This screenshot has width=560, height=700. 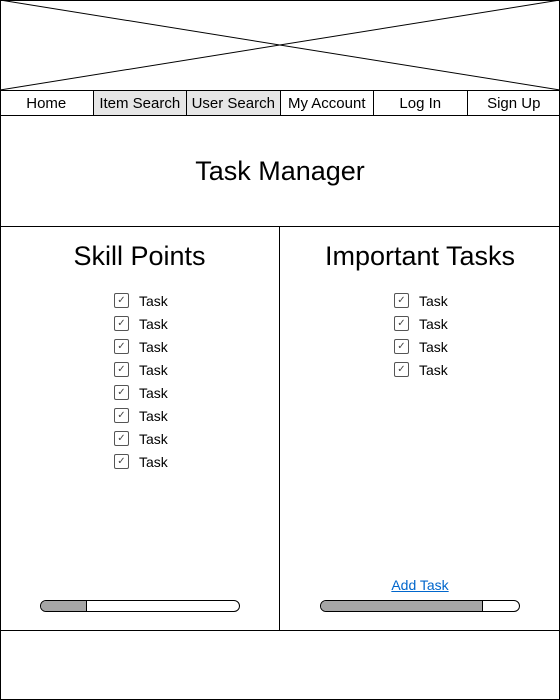 What do you see at coordinates (402, 606) in the screenshot?
I see `important-progress-fill` at bounding box center [402, 606].